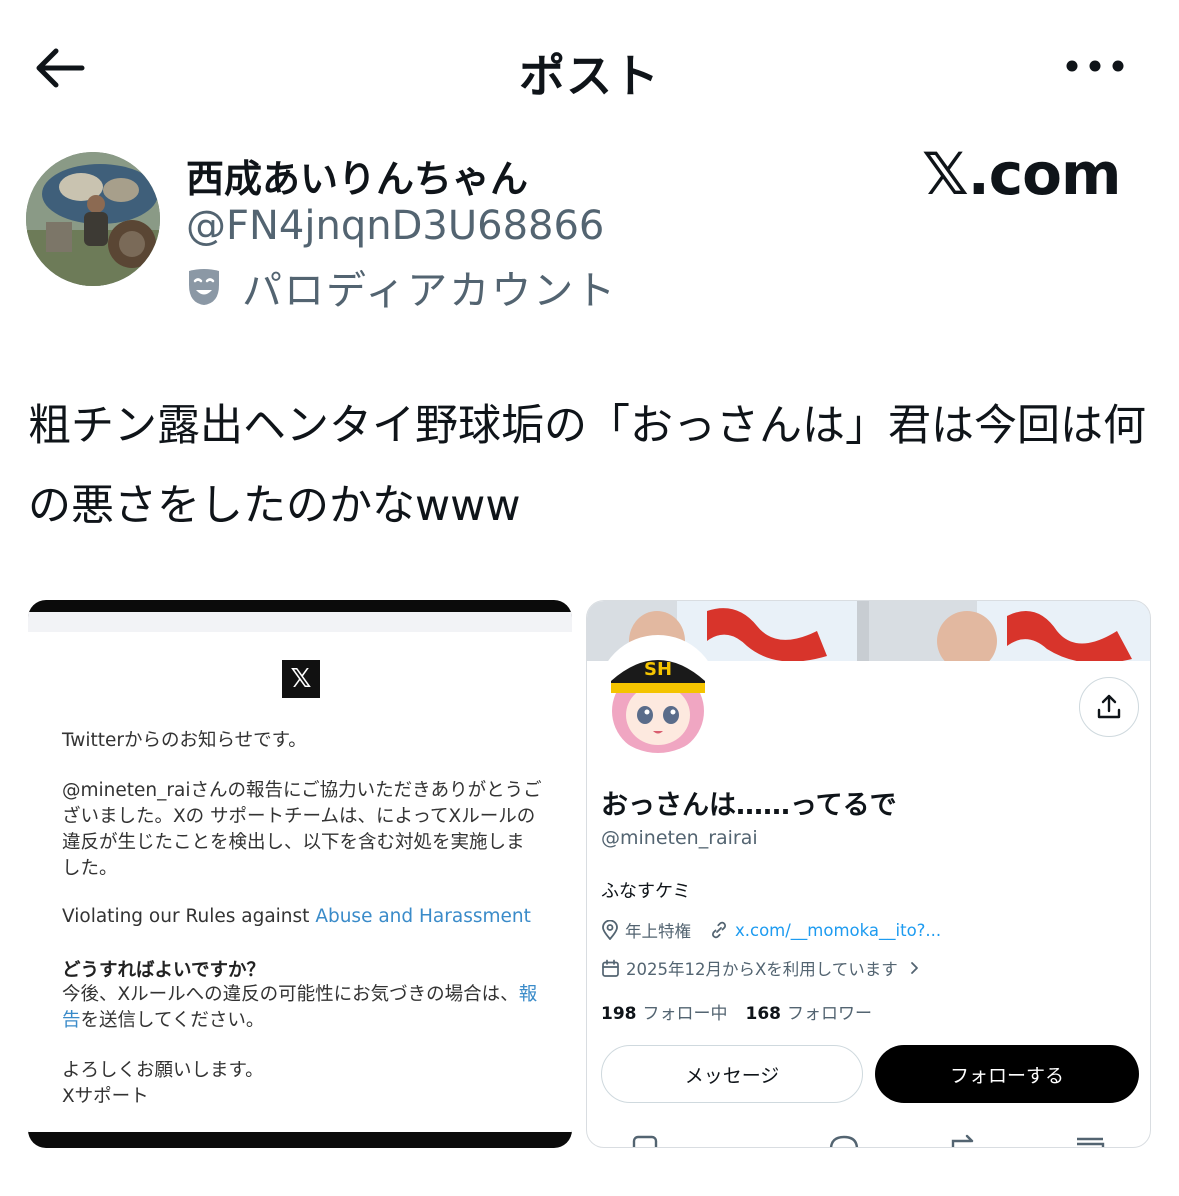  I want to click on profile-joined: 2025年12月からXを利用しています, so click(762, 969).